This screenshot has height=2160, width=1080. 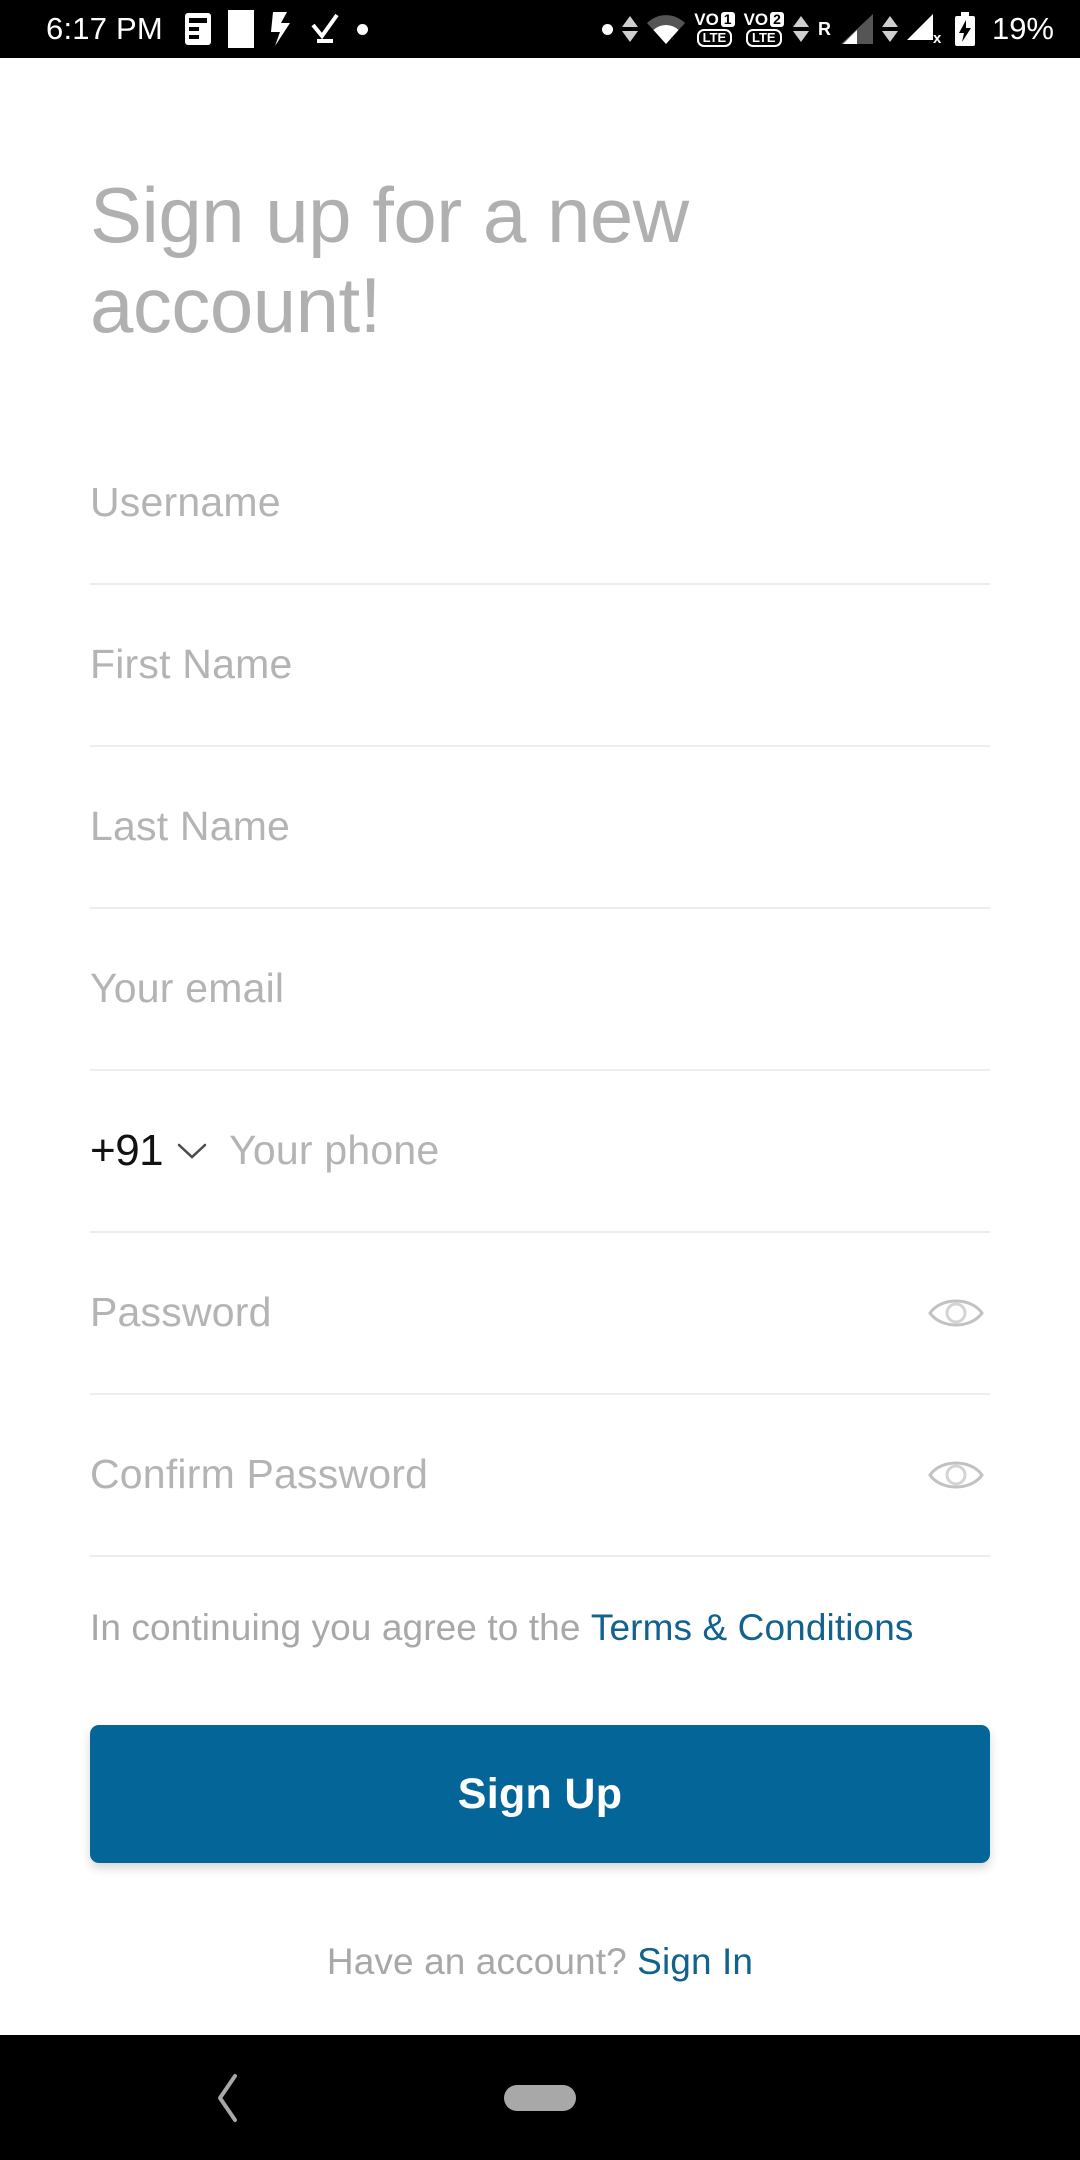 I want to click on status-bar: 6:17 PM VO 1 LTE VO 2 LTE R x 19%, so click(x=540, y=29).